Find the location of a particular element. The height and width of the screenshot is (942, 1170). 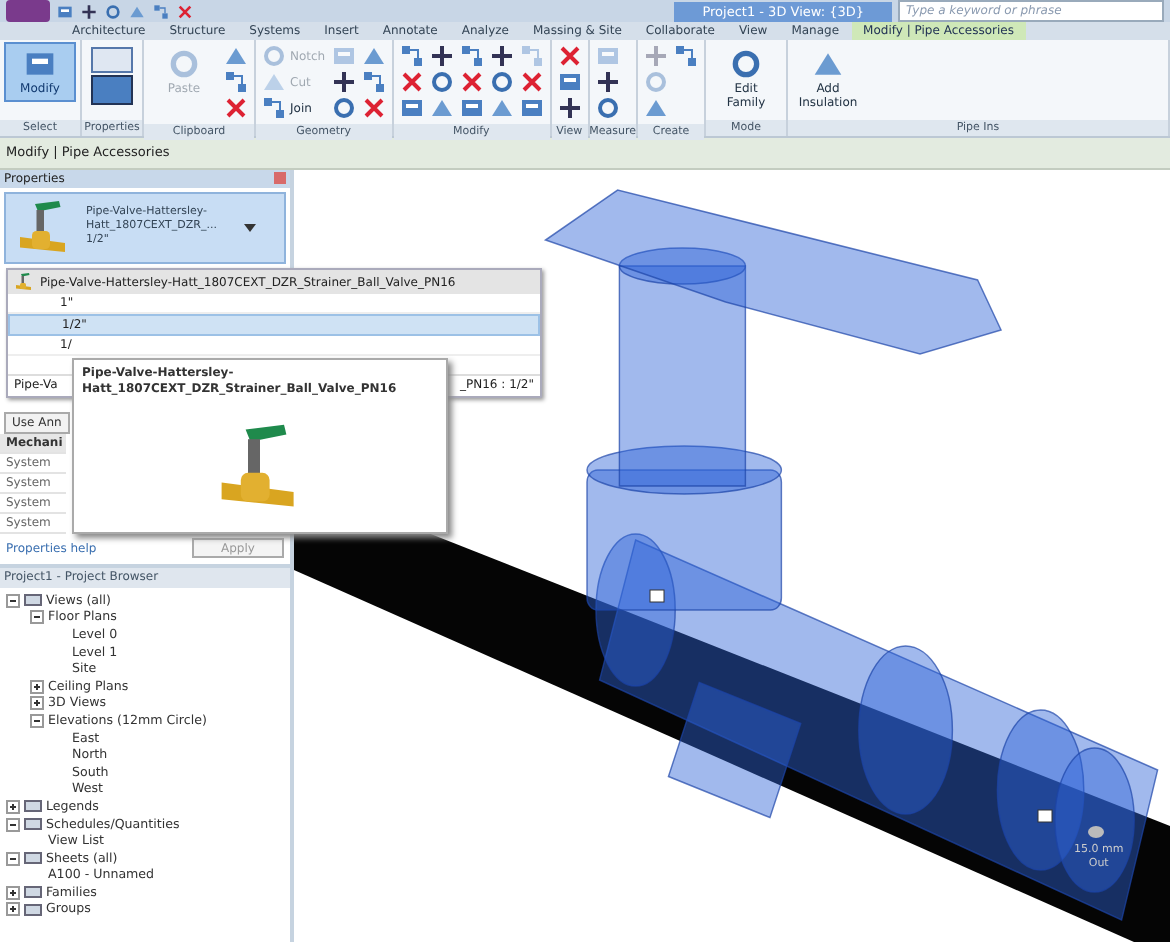

flow-icon is located at coordinates (1096, 832).